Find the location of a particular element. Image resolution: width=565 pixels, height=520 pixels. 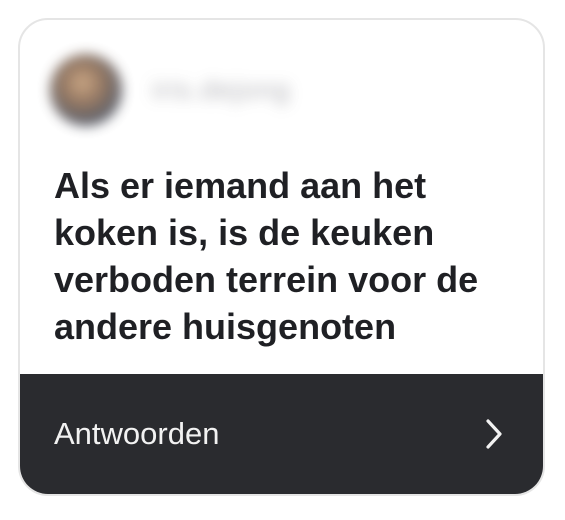

author-header: iris.dejong is located at coordinates (170, 90).